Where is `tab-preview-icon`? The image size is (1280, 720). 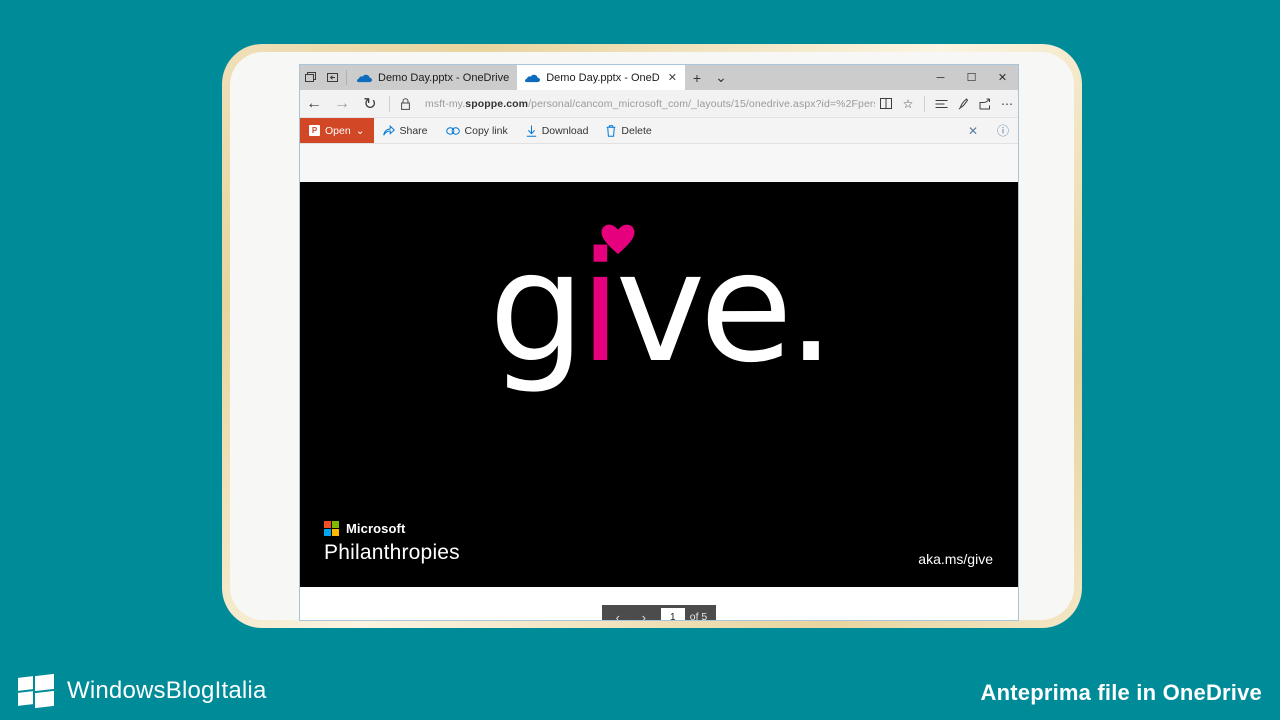
tab-preview-icon is located at coordinates (311, 77).